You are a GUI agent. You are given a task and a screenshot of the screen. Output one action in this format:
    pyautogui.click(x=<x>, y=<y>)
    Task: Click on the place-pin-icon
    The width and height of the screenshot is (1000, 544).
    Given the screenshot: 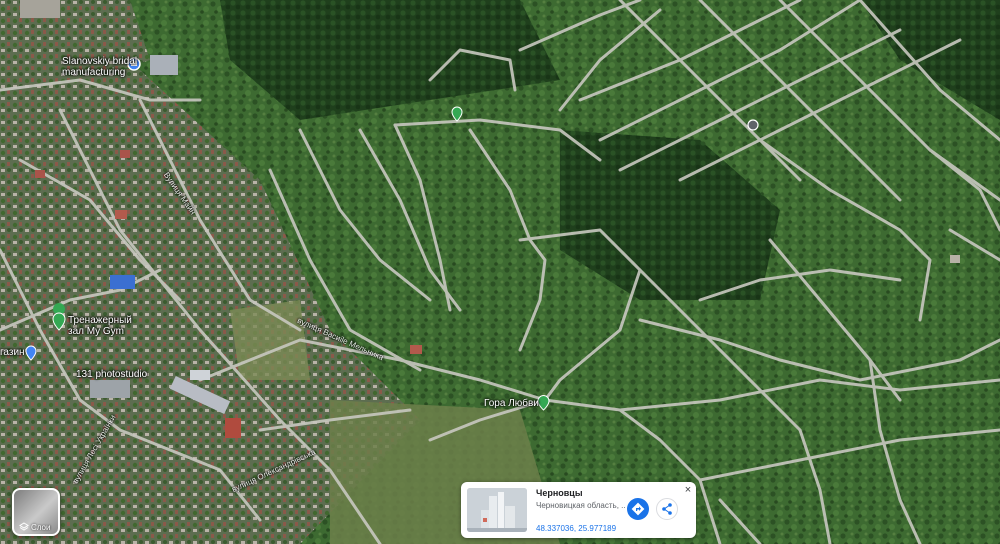 What is the action you would take?
    pyautogui.click(x=753, y=125)
    